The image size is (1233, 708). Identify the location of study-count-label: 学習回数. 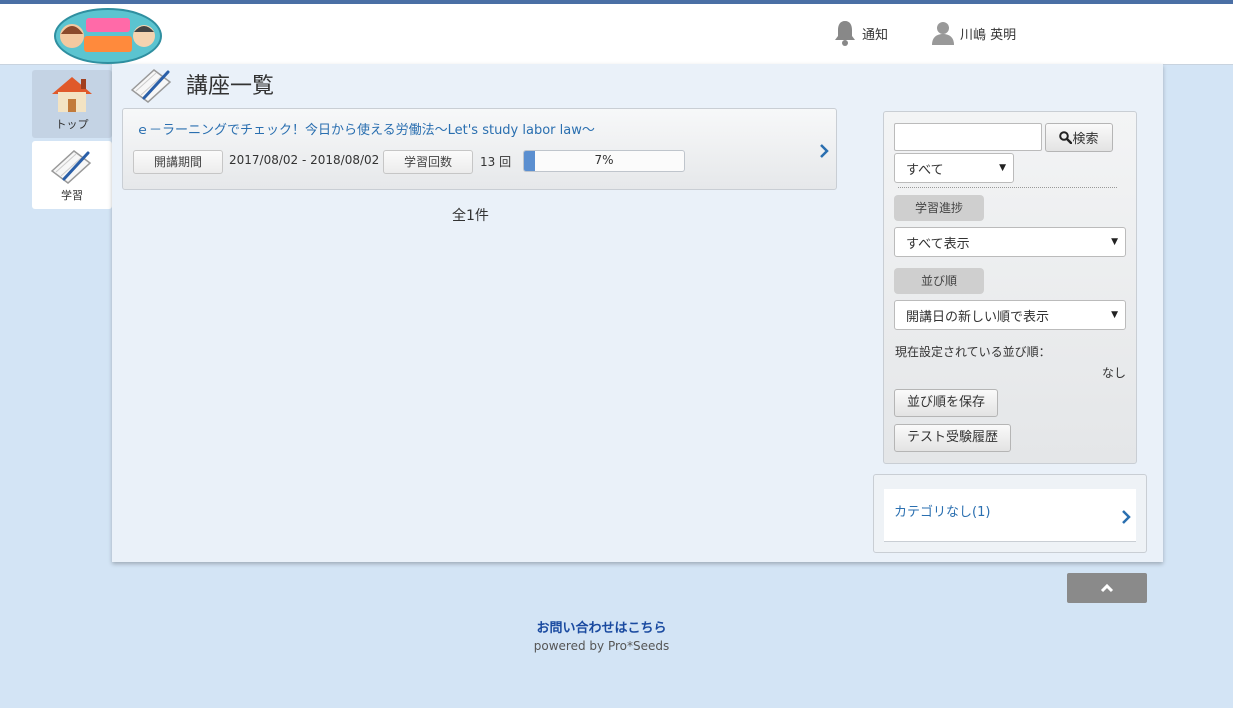
(428, 162).